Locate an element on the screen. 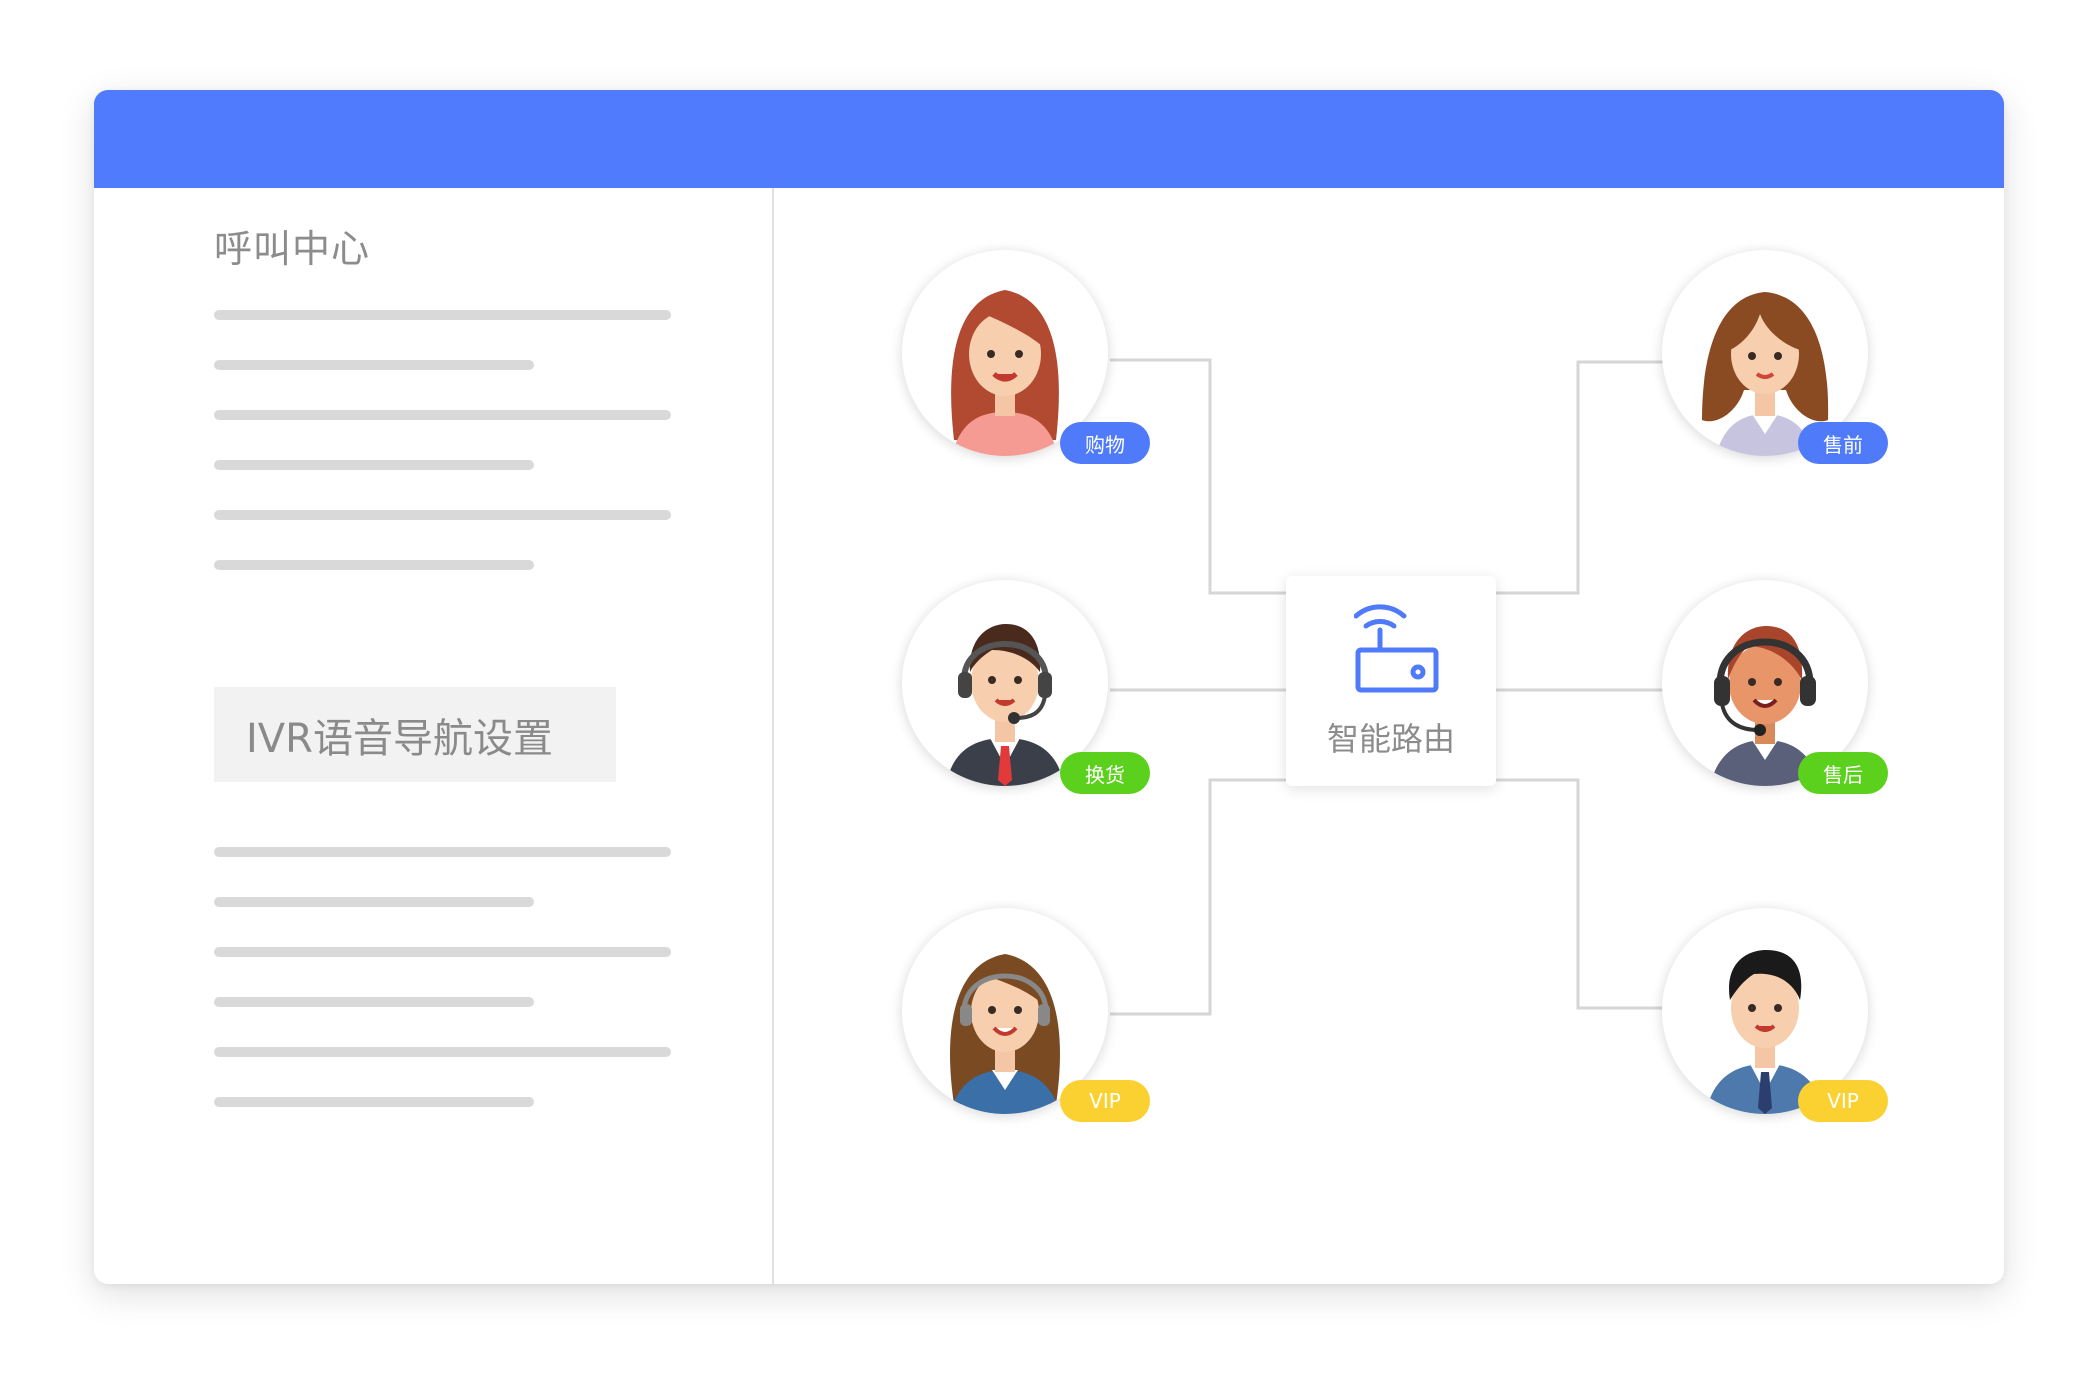 This screenshot has height=1382, width=2098. tag-shopping-badge: 购物 is located at coordinates (1105, 443).